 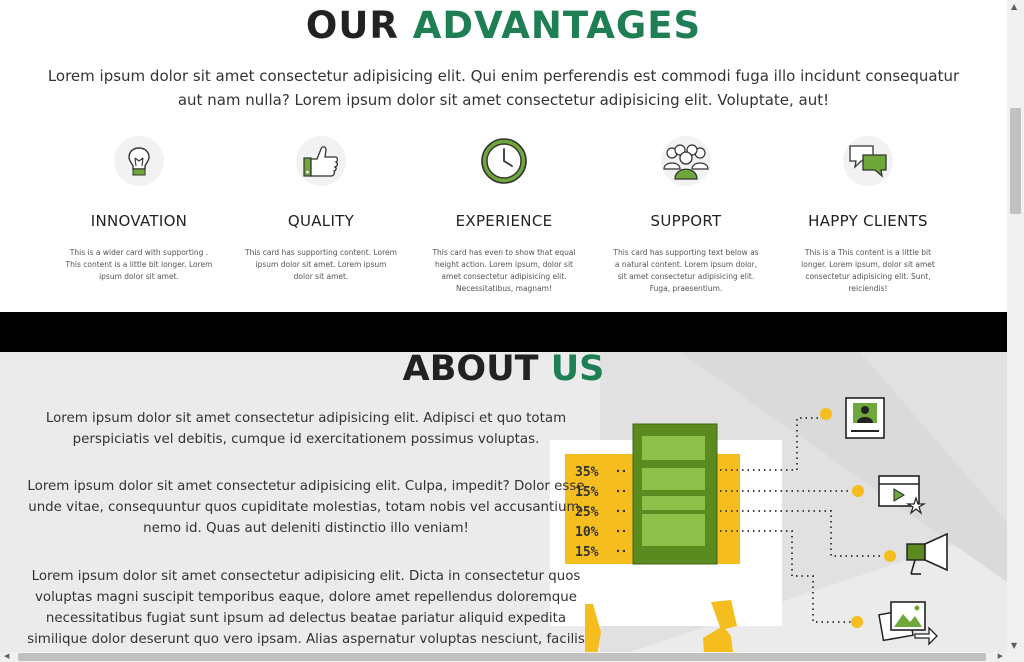 I want to click on card-title: QUALITY, so click(x=321, y=221).